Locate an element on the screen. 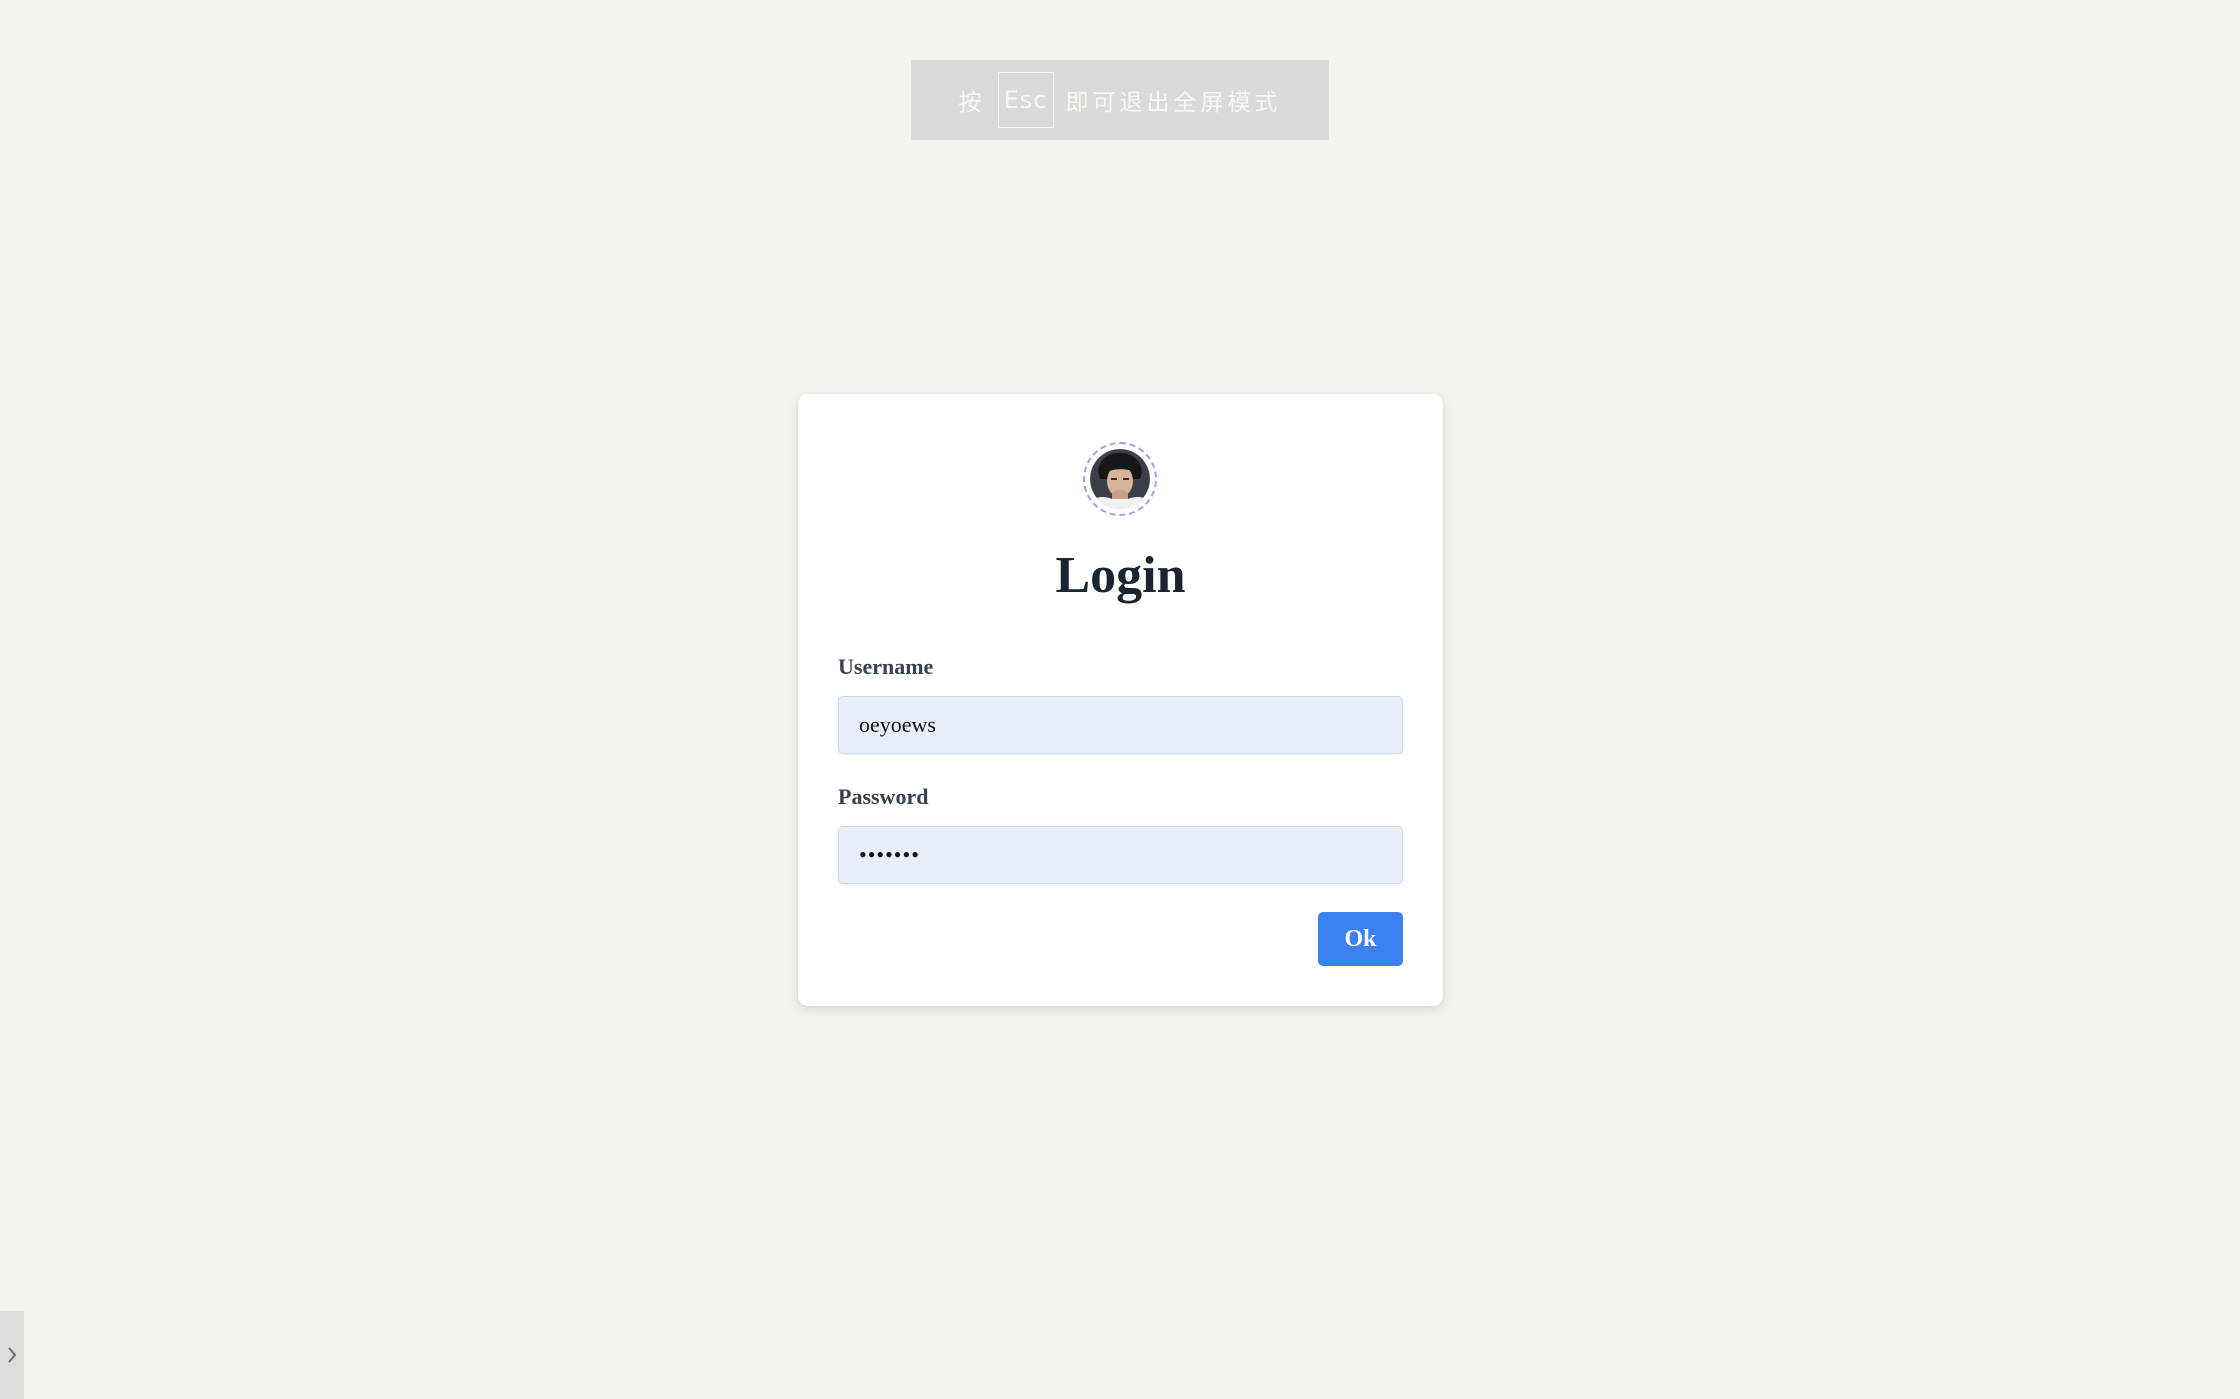 The height and width of the screenshot is (1399, 2240). avatar-frame is located at coordinates (1120, 479).